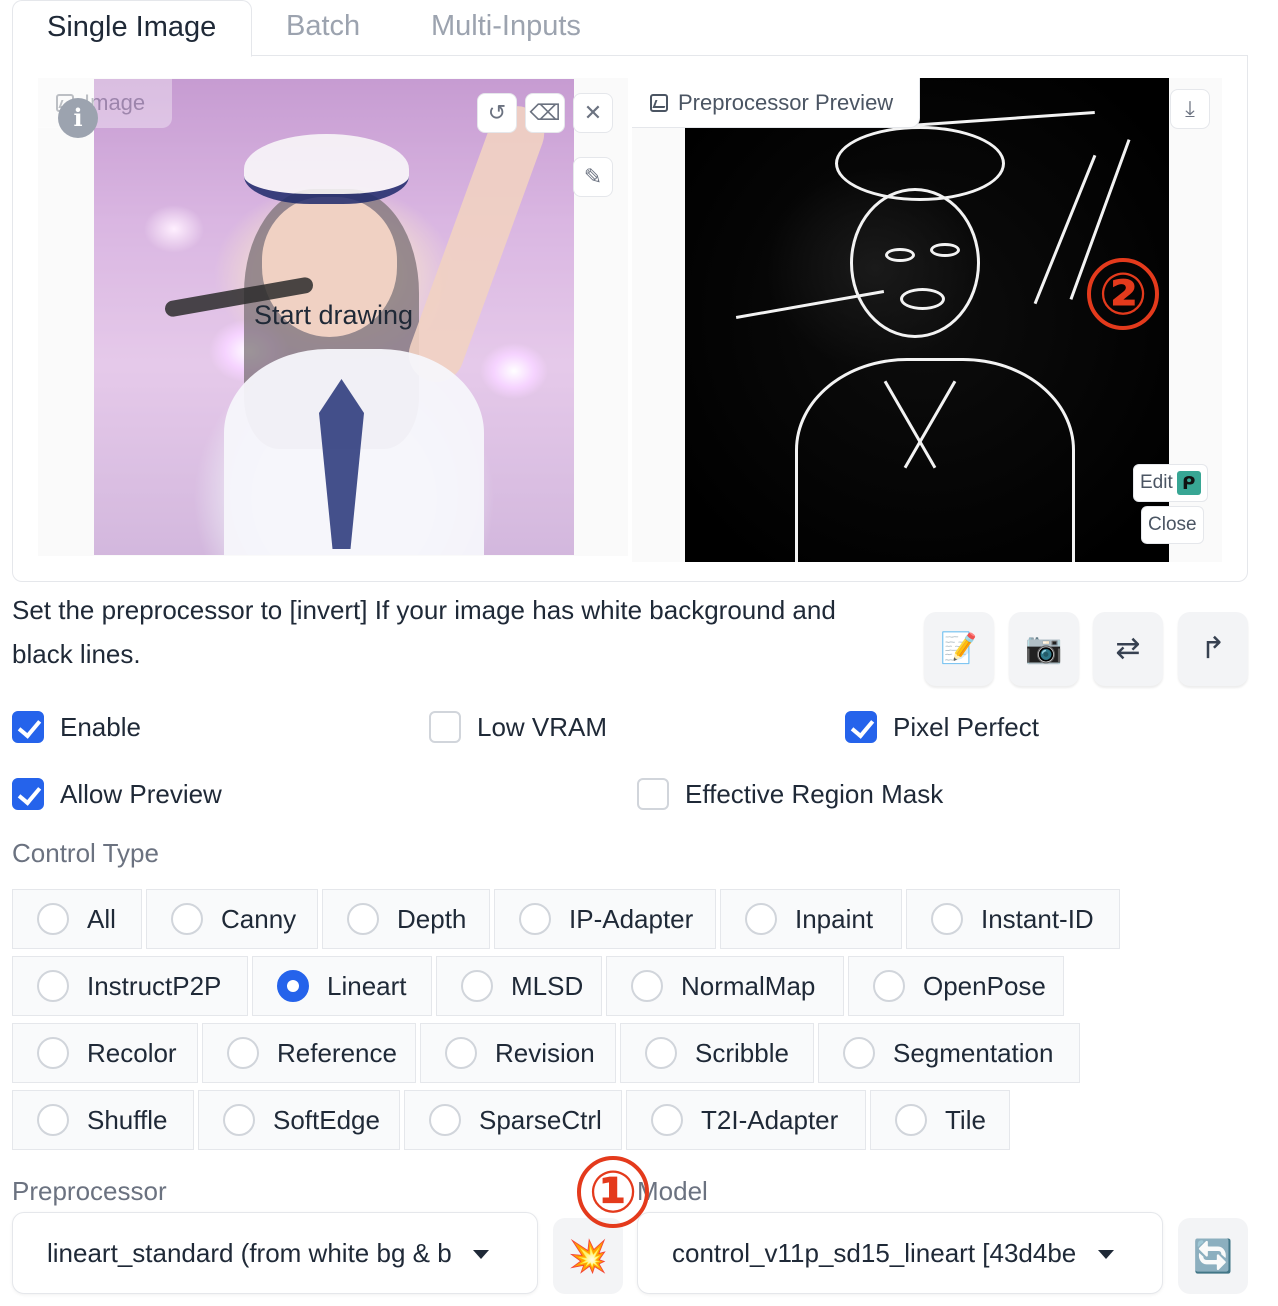 This screenshot has width=1278, height=1306. I want to click on control-type-label: Control Type, so click(85, 853).